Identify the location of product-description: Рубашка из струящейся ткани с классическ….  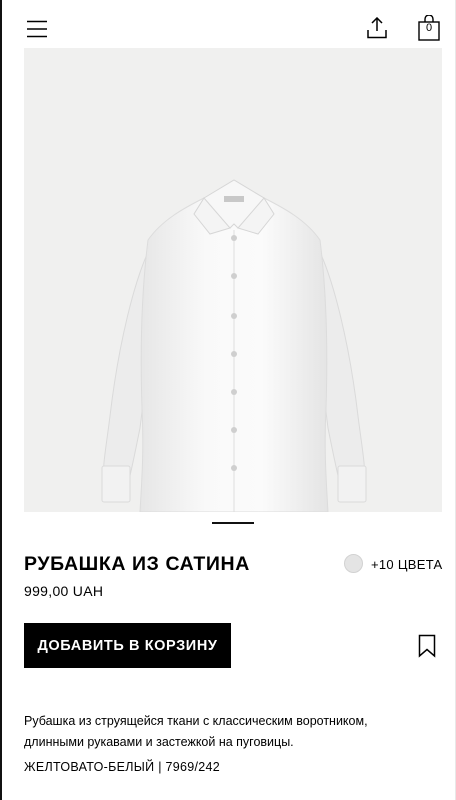
(196, 731).